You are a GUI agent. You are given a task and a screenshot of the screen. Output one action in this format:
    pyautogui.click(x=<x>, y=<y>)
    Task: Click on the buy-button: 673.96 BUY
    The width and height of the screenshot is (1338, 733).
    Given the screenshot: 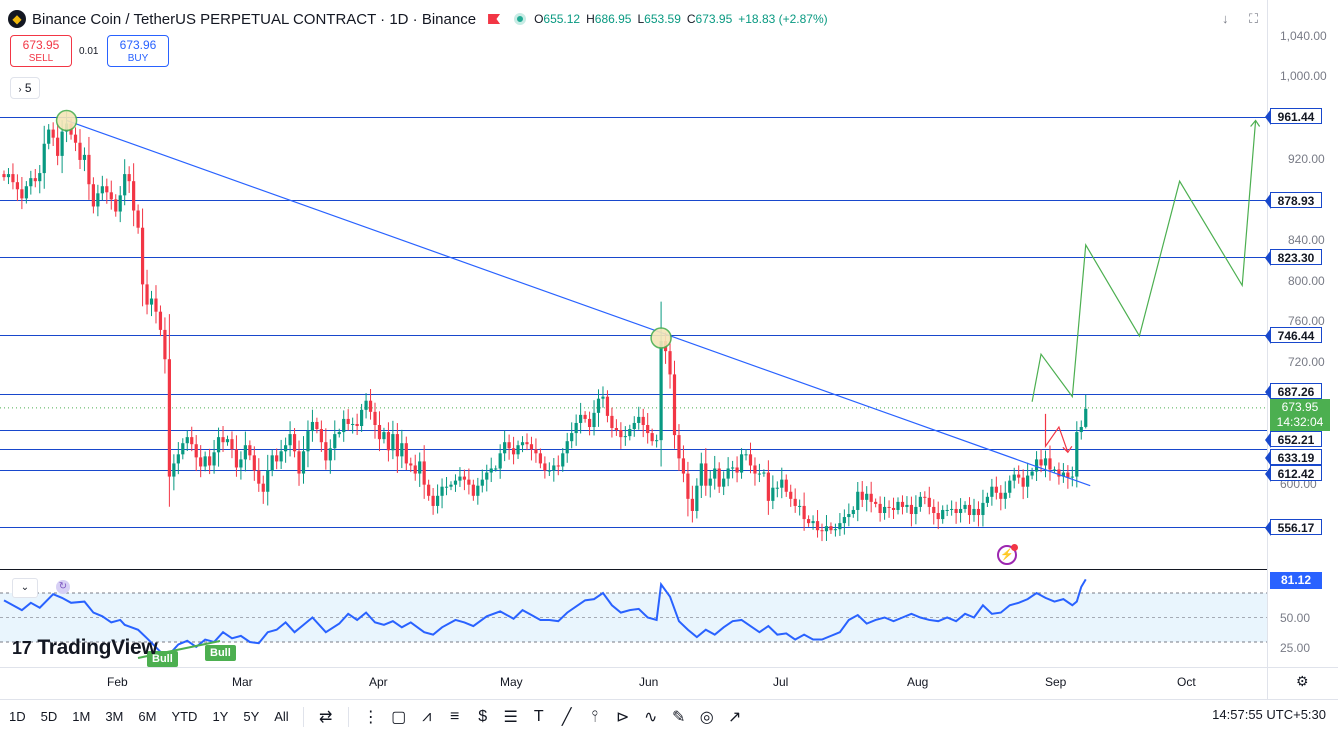 What is the action you would take?
    pyautogui.click(x=138, y=51)
    